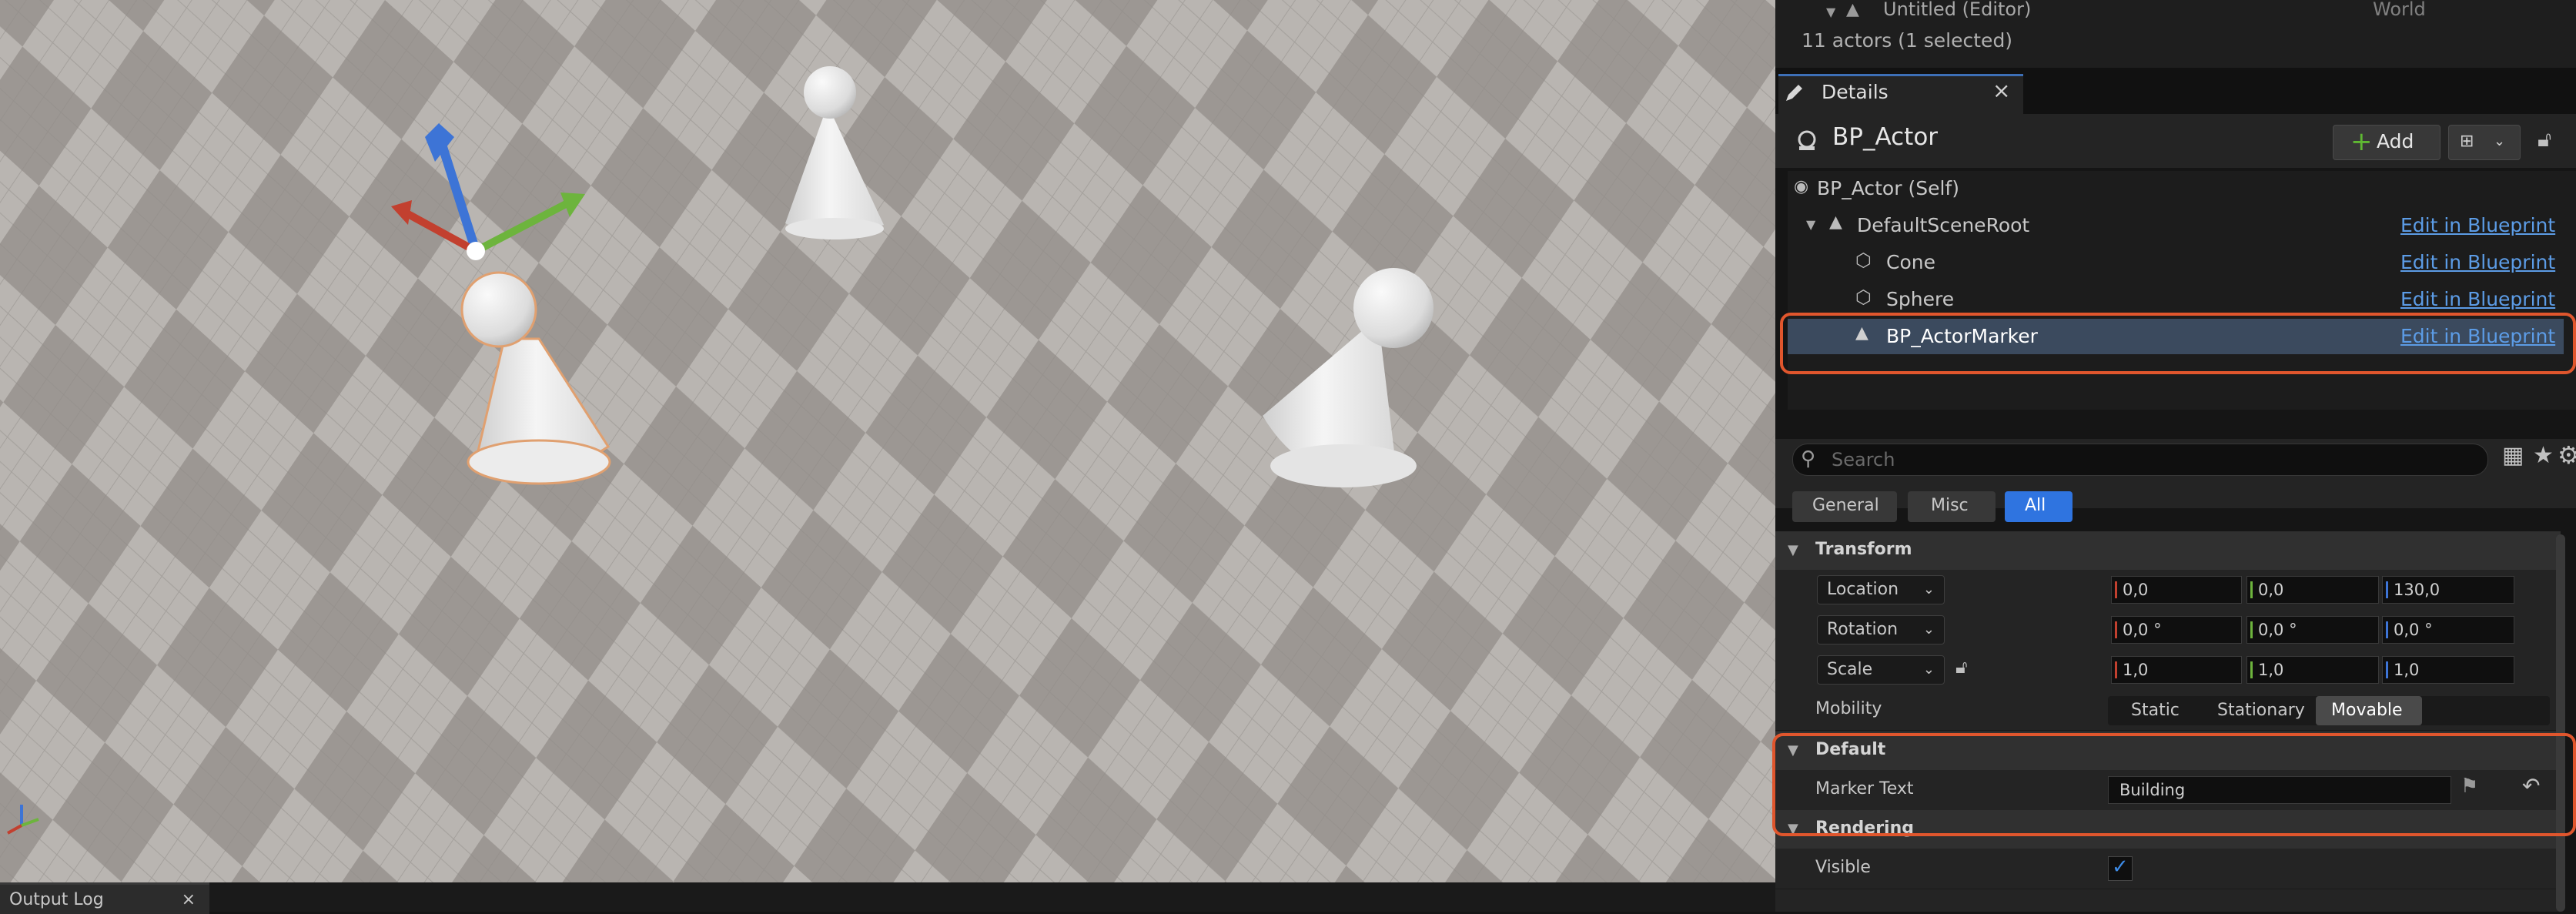 The height and width of the screenshot is (914, 2576). Describe the element at coordinates (1962, 336) in the screenshot. I see `component-label: BP_ActorMarker` at that location.